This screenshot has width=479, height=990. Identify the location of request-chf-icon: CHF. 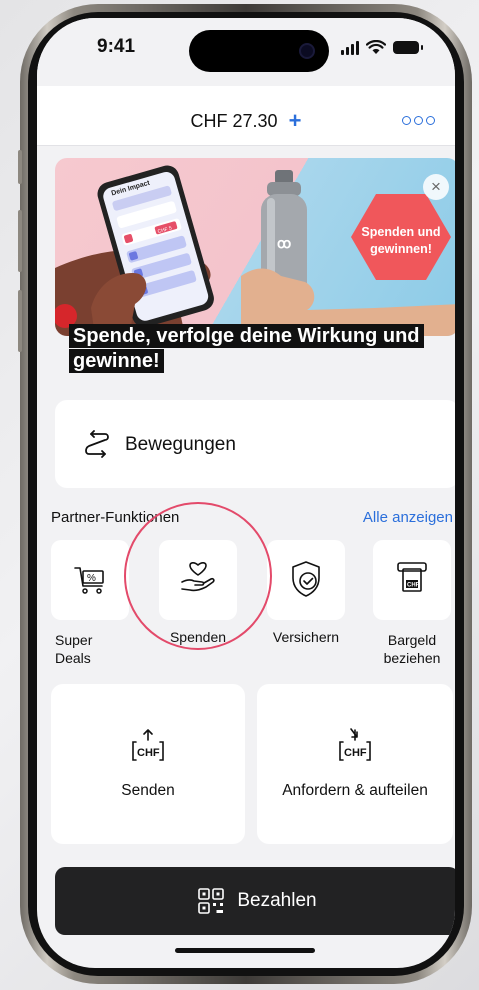
(355, 748).